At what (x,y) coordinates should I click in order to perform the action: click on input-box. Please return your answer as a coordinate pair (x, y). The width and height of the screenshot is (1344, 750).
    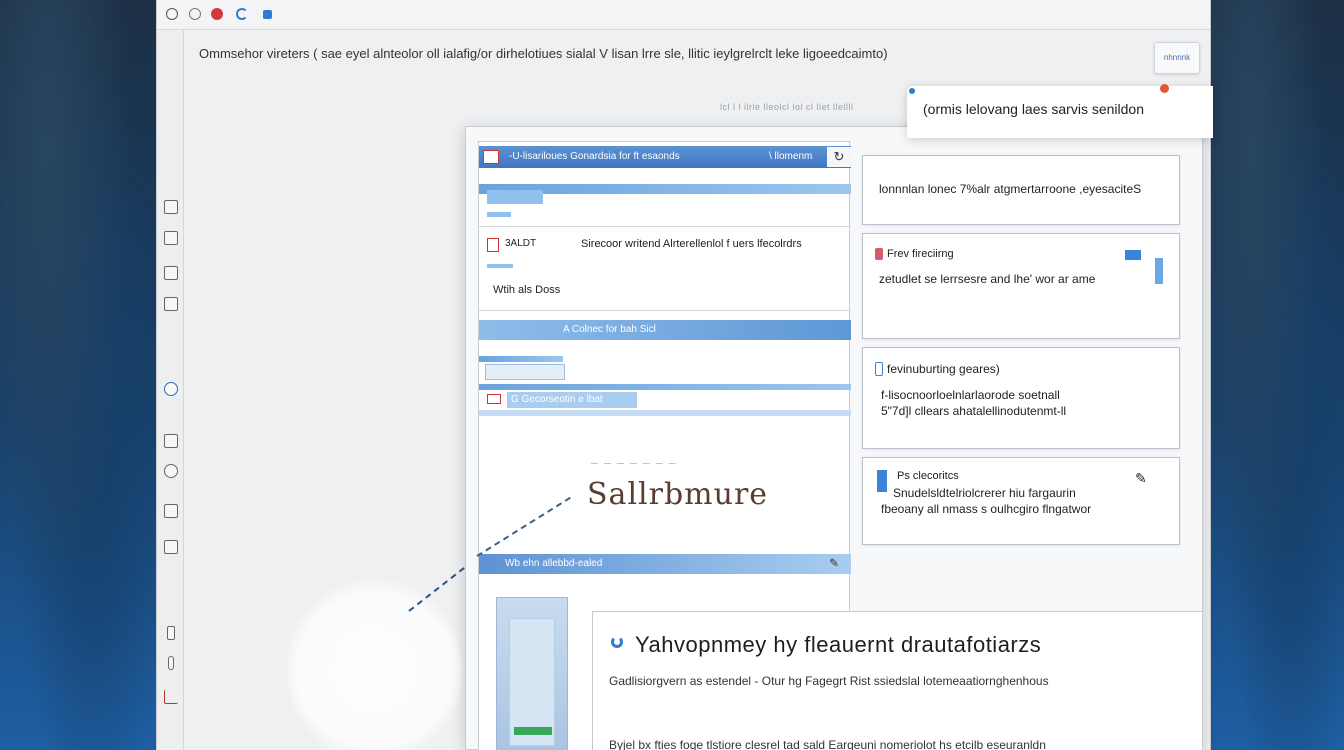
    Looking at the image, I should click on (525, 372).